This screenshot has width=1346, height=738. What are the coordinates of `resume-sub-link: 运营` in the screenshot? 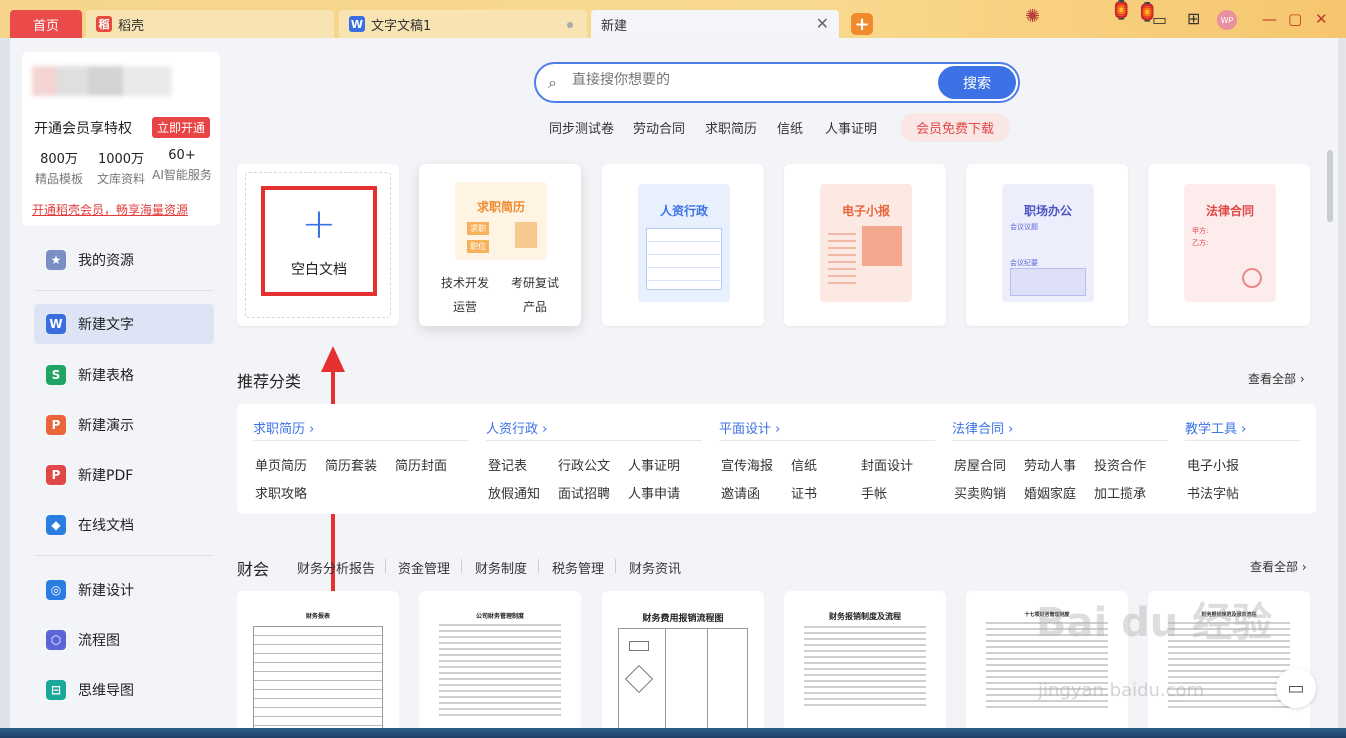 It's located at (465, 306).